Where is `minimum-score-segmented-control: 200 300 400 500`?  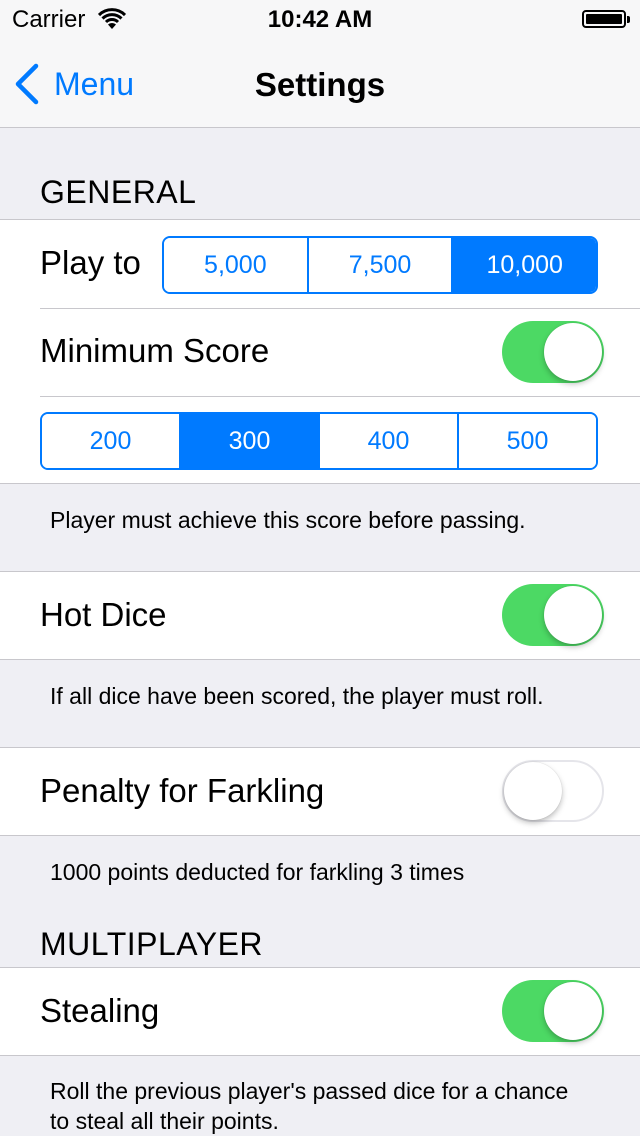 minimum-score-segmented-control: 200 300 400 500 is located at coordinates (319, 441).